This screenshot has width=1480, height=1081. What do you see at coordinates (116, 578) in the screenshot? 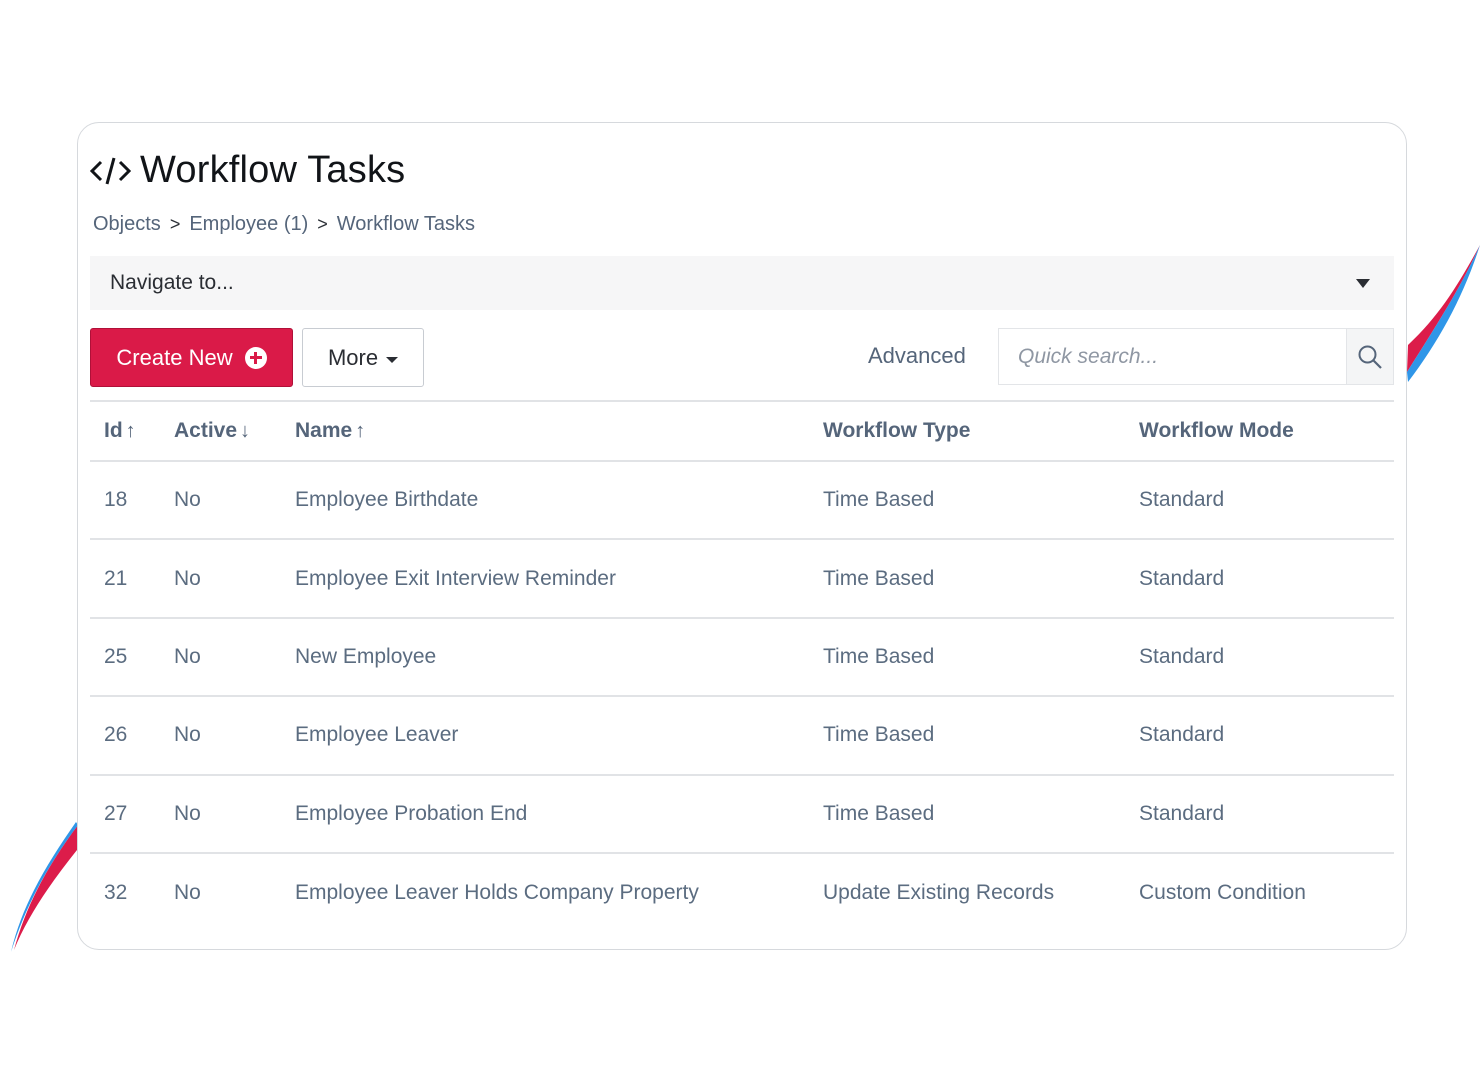
I see `cell-id: 21` at bounding box center [116, 578].